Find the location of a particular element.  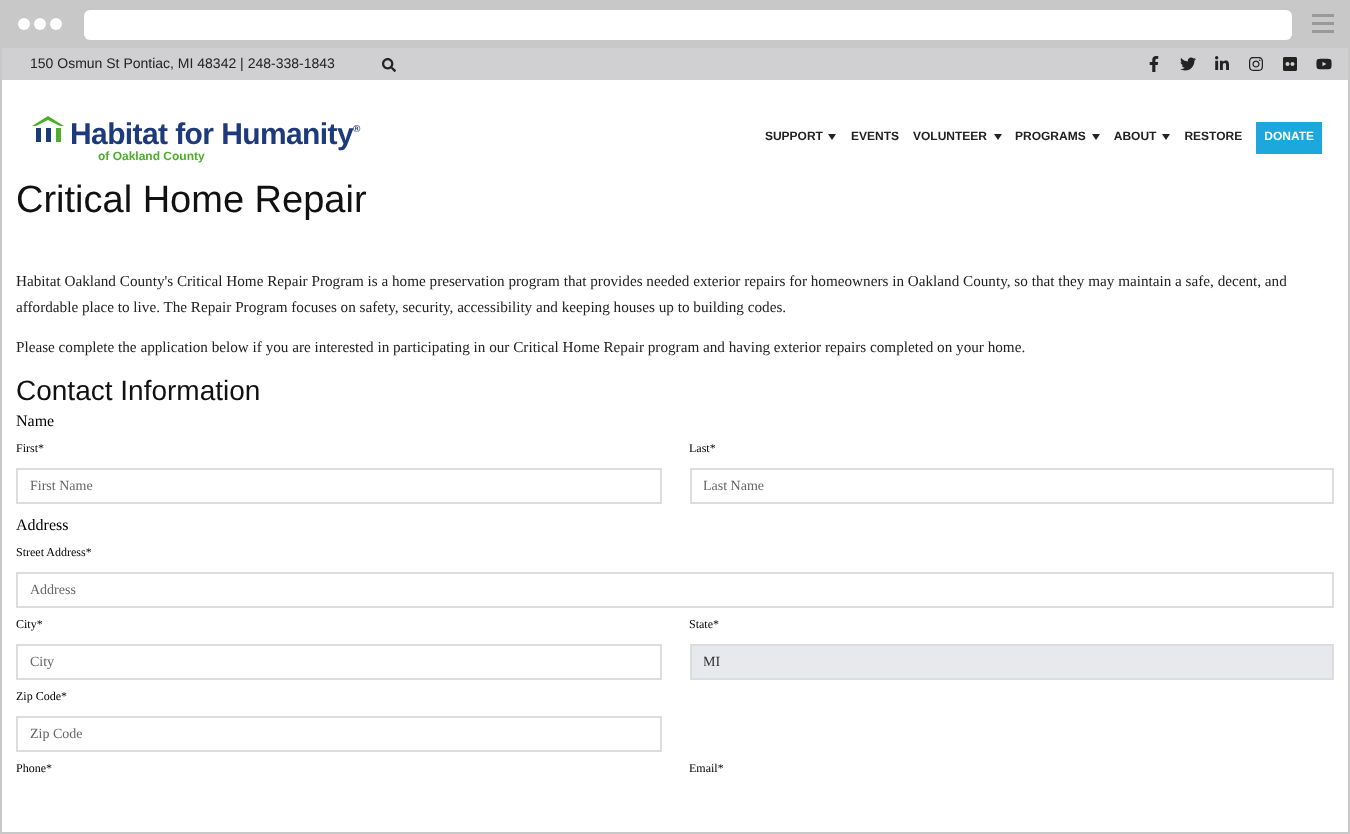

group-label: Address is located at coordinates (43, 525).